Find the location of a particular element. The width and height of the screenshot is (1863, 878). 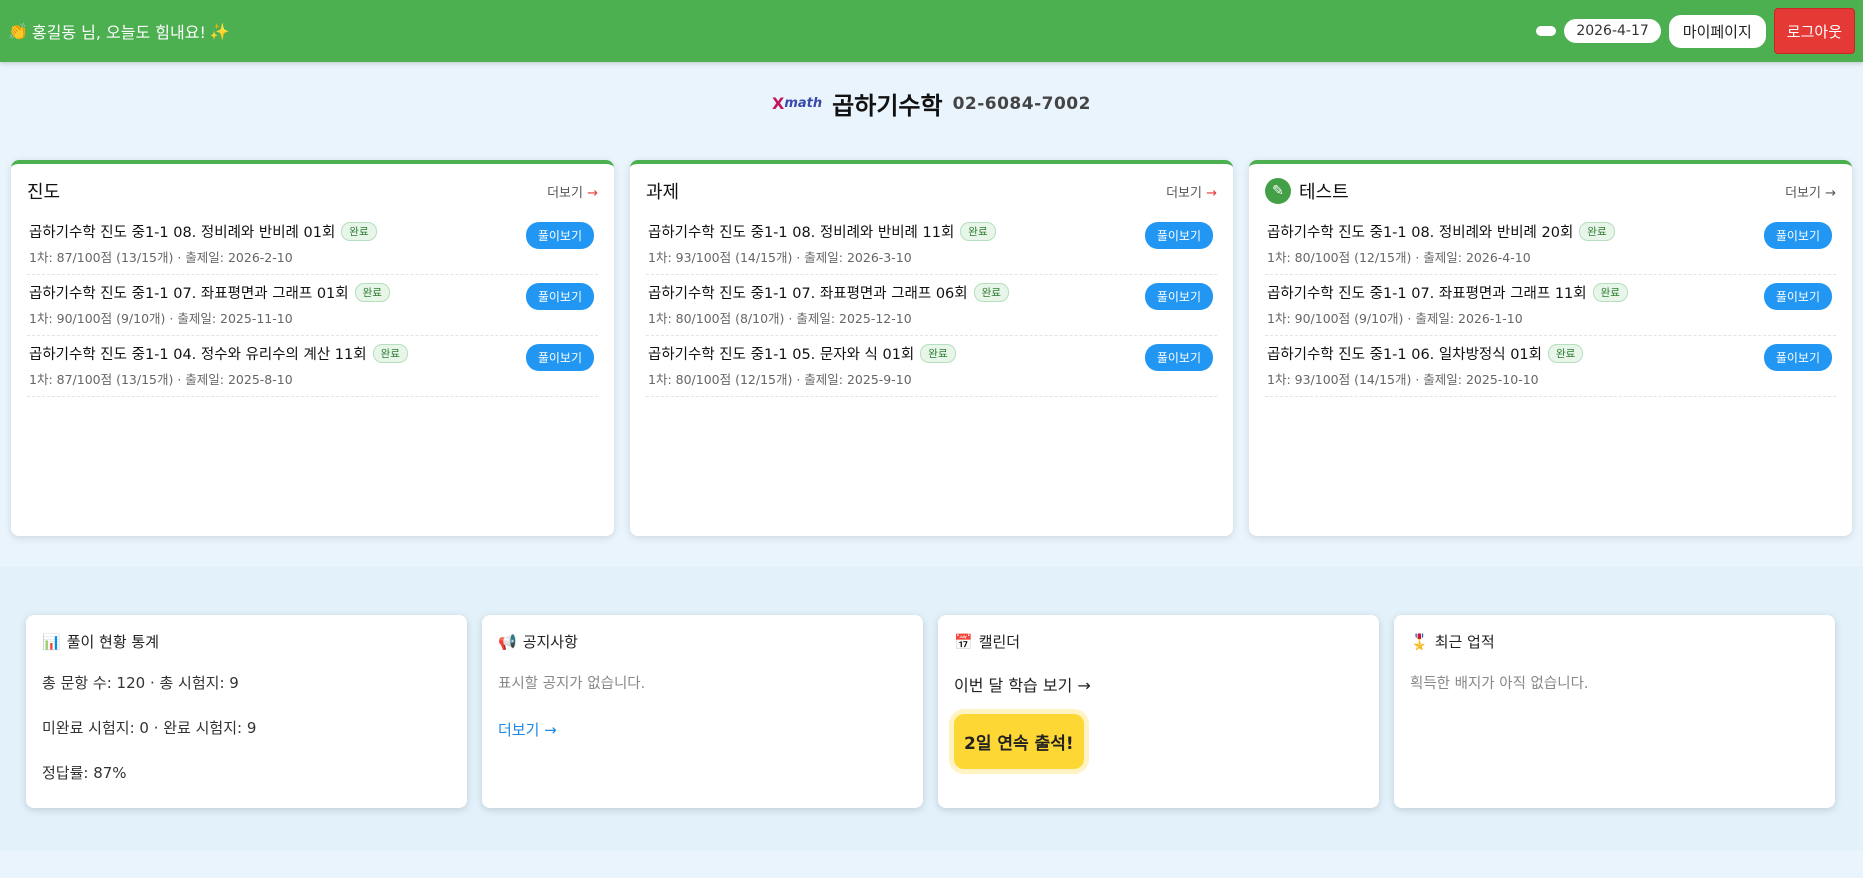

item-title: 곱하기수학 진도 중1-1 06. 일차방정식 01회 is located at coordinates (1404, 355).